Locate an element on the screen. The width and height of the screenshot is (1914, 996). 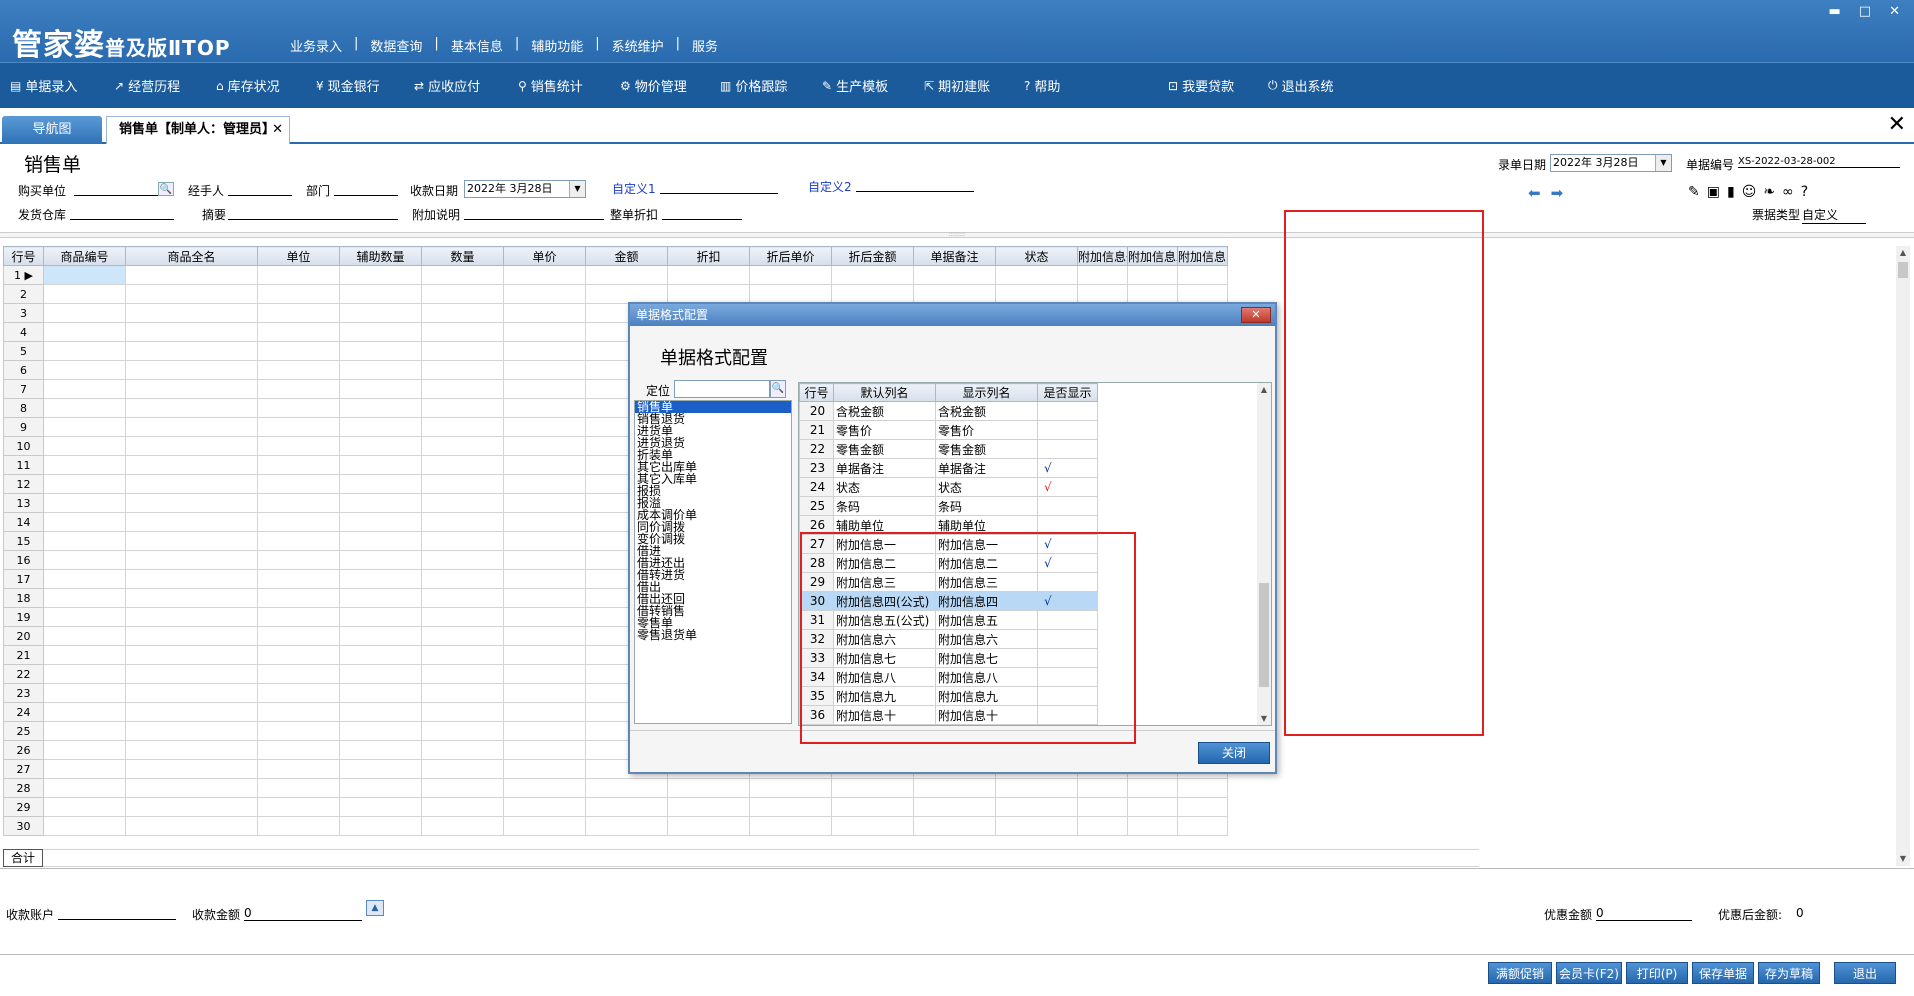
table-row: 28 附加信息二 附加信息二 √ is located at coordinates (948, 563).